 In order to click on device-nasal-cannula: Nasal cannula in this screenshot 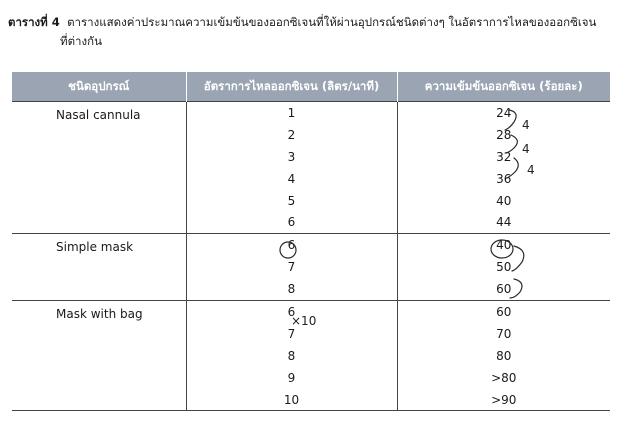, I will do `click(99, 167)`.